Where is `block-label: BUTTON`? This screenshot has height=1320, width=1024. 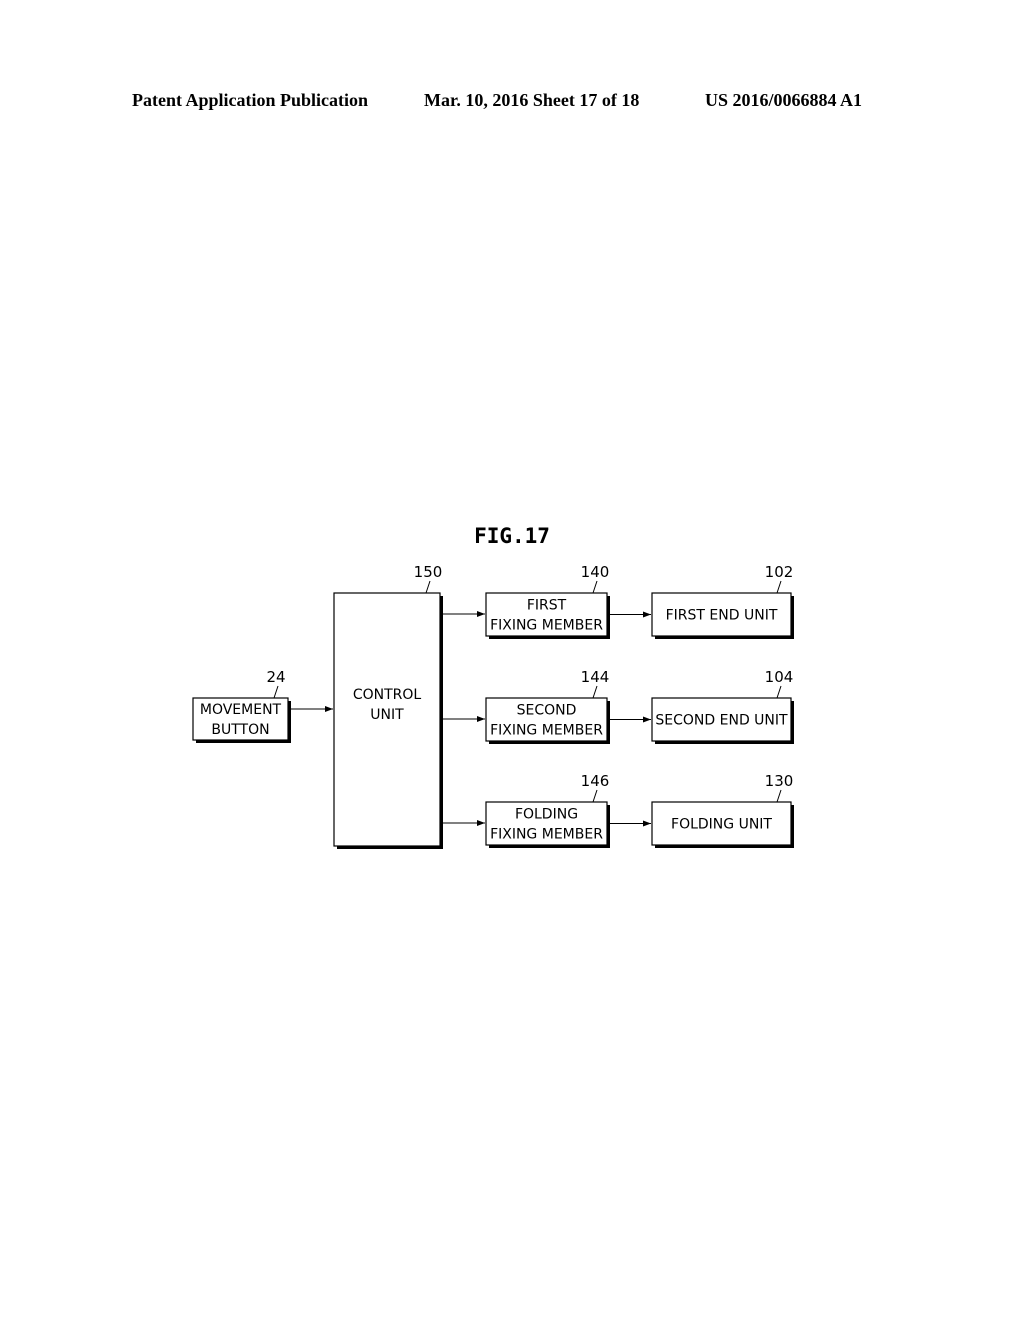
block-label: BUTTON is located at coordinates (240, 730).